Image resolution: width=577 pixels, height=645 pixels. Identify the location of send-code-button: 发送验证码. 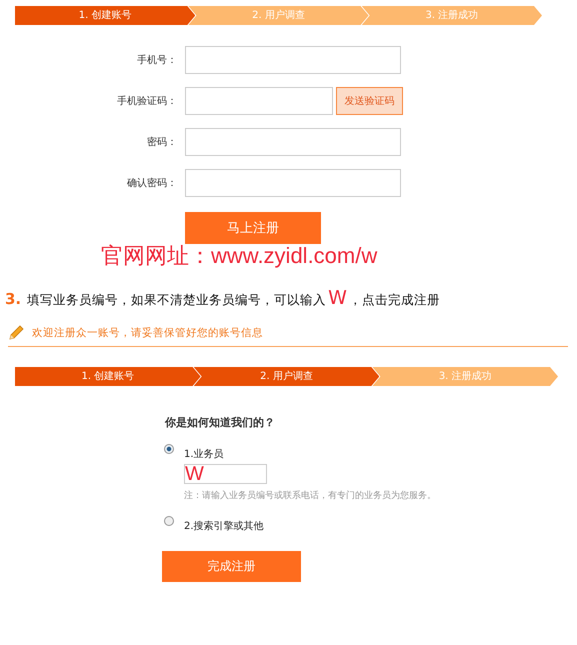
(369, 101).